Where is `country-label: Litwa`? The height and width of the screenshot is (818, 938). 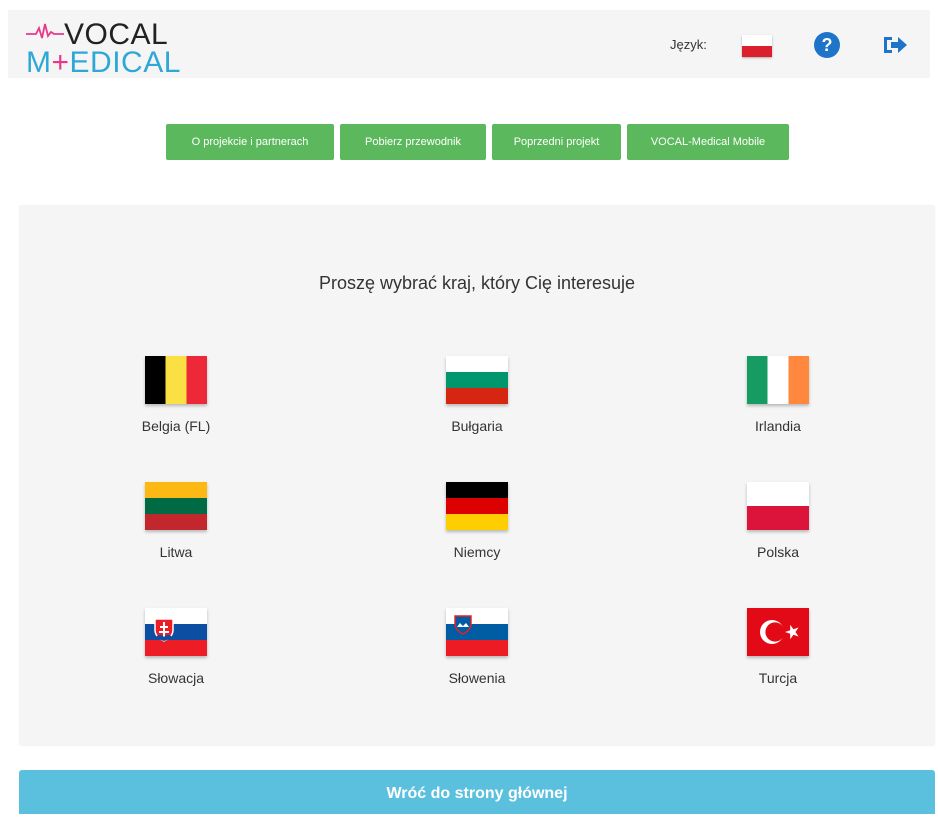
country-label: Litwa is located at coordinates (176, 552).